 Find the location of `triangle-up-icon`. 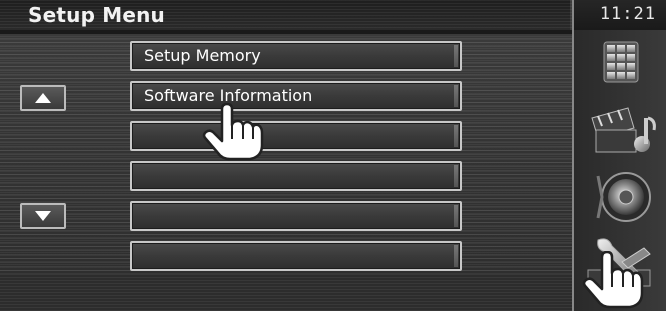

triangle-up-icon is located at coordinates (43, 98).